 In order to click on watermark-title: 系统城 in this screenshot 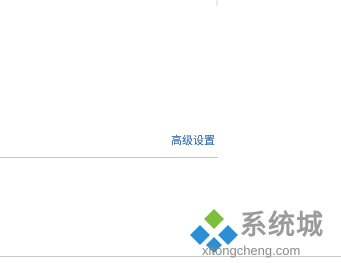, I will do `click(282, 225)`.